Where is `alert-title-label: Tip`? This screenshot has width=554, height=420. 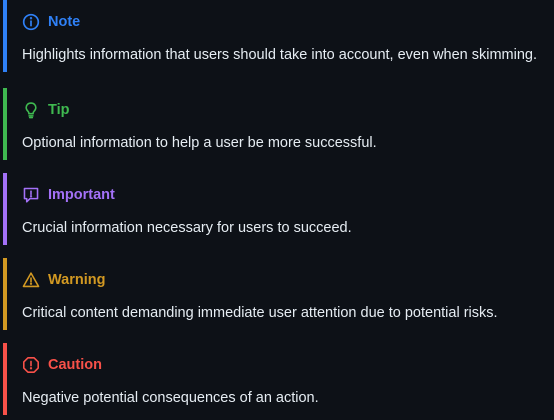 alert-title-label: Tip is located at coordinates (59, 110).